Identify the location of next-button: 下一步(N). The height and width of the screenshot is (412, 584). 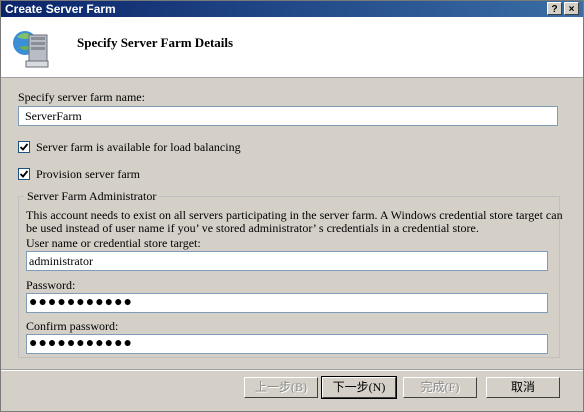
(359, 387).